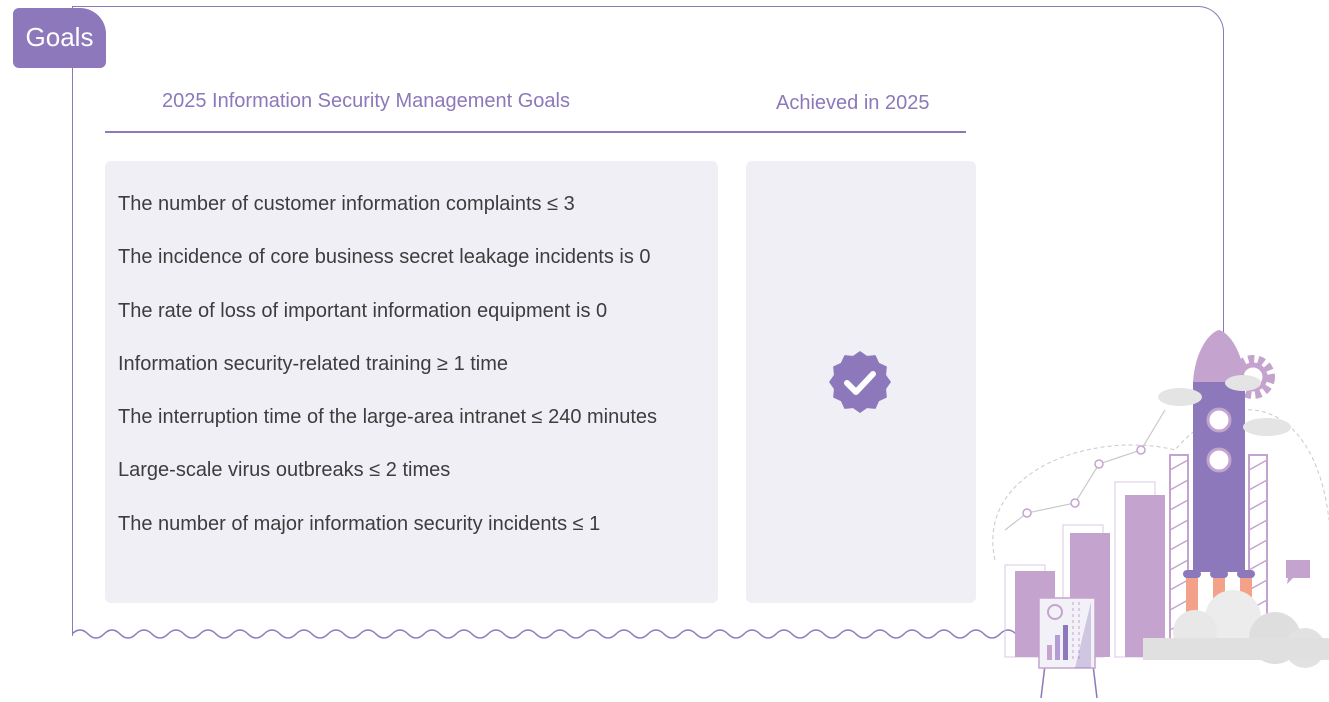 This screenshot has width=1329, height=702. Describe the element at coordinates (1160, 514) in the screenshot. I see `rocket-launch-illustration` at that location.